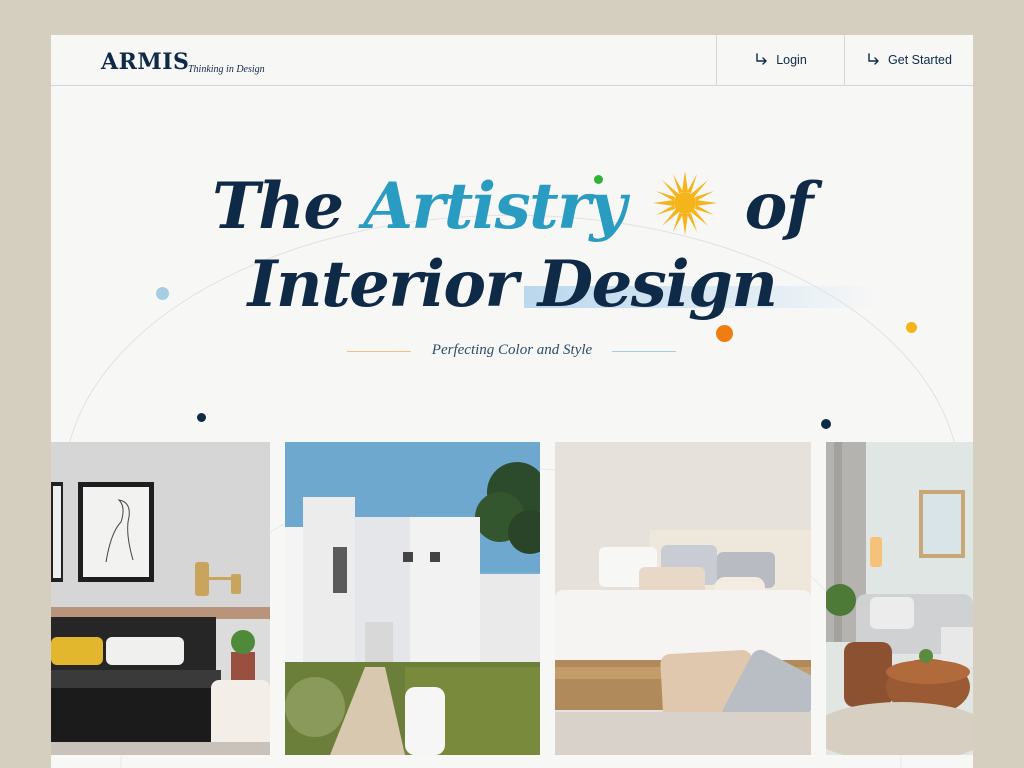 The image size is (1024, 768). I want to click on sun-icon, so click(684, 203).